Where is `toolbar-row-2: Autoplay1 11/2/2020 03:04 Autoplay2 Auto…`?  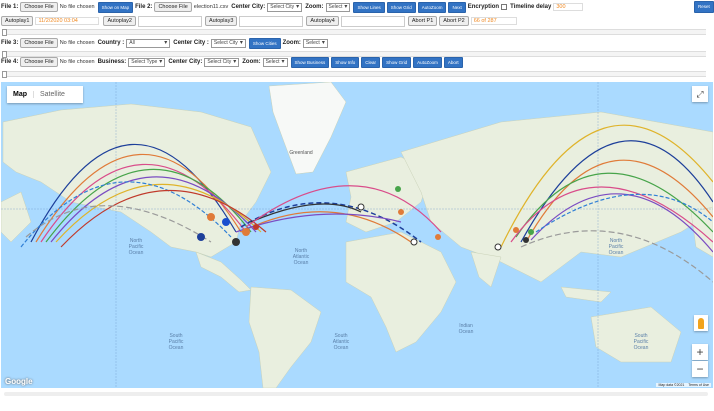
toolbar-row-2: Autoplay1 11/2/2020 03:04 Autoplay2 Auto… is located at coordinates (357, 21).